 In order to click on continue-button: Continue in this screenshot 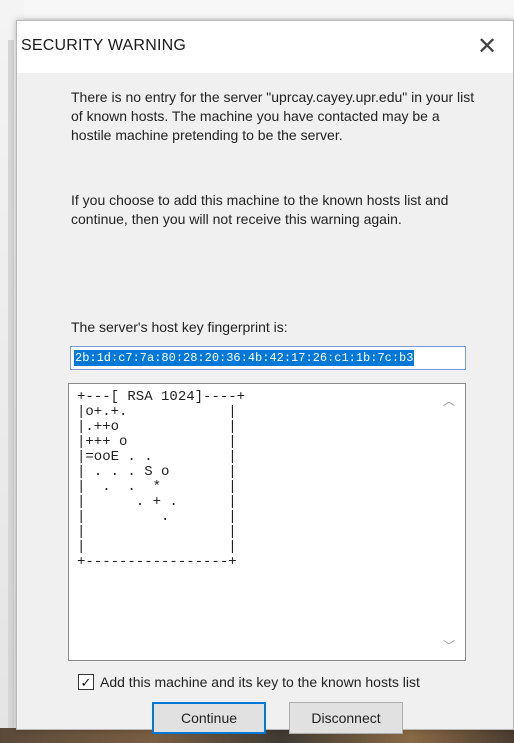, I will do `click(209, 718)`.